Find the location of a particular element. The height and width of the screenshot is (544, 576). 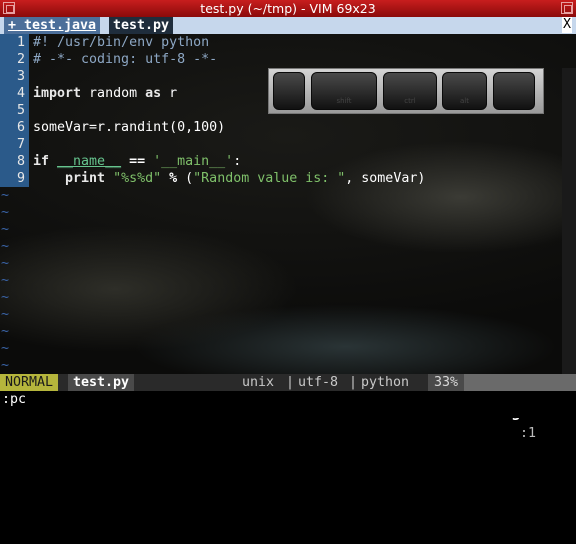

line-number: 4 is located at coordinates (14, 93).